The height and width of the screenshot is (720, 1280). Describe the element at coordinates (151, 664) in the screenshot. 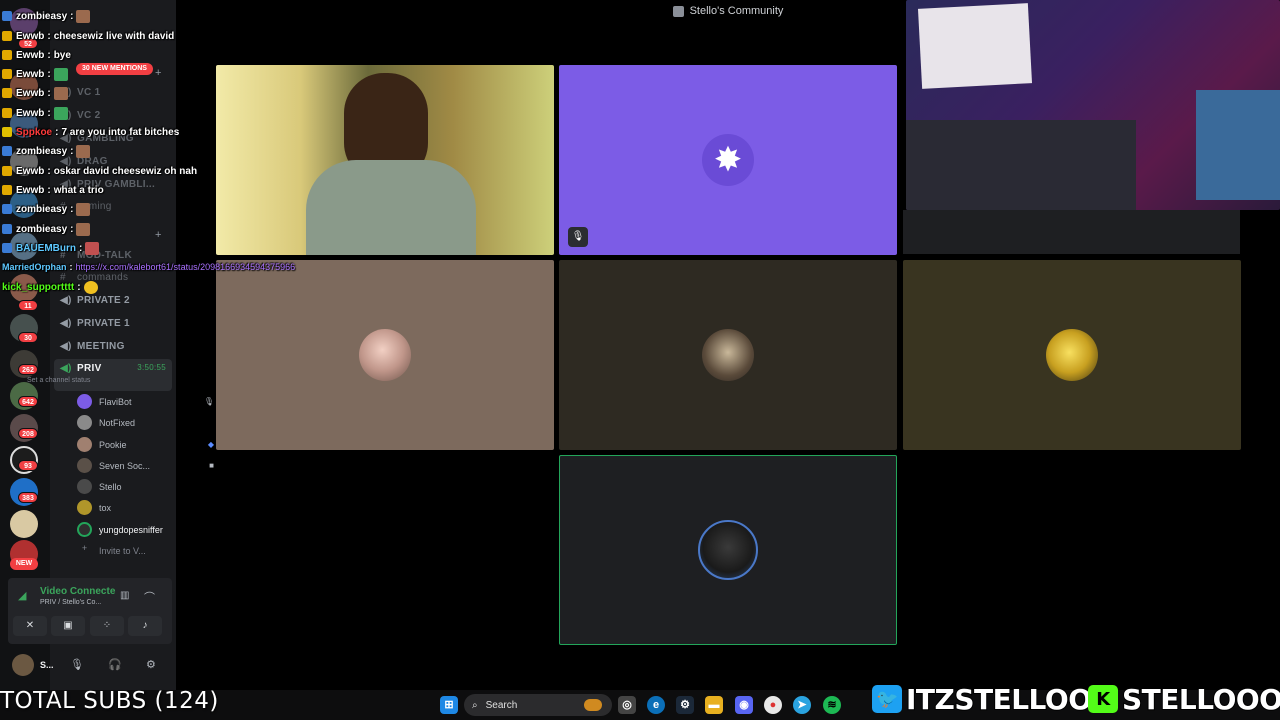

I see `gear-icon: ⚙` at that location.